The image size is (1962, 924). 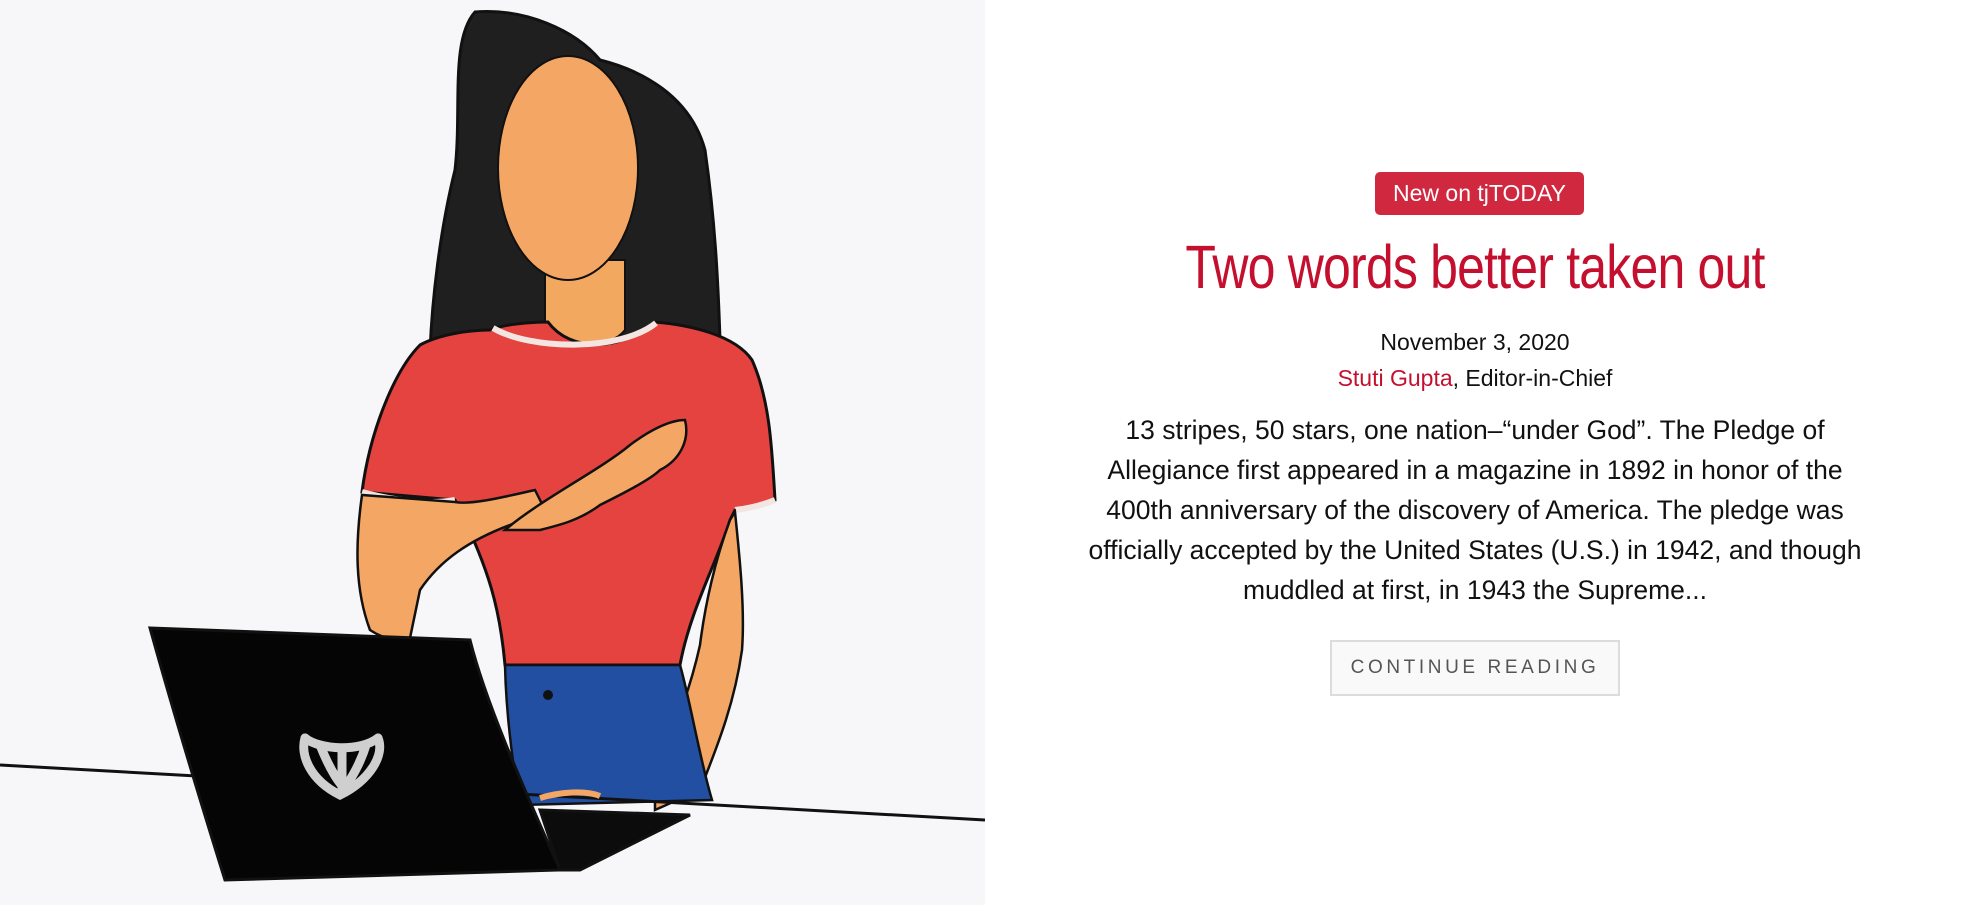 What do you see at coordinates (1475, 342) in the screenshot?
I see `post-date: November 3, 2020` at bounding box center [1475, 342].